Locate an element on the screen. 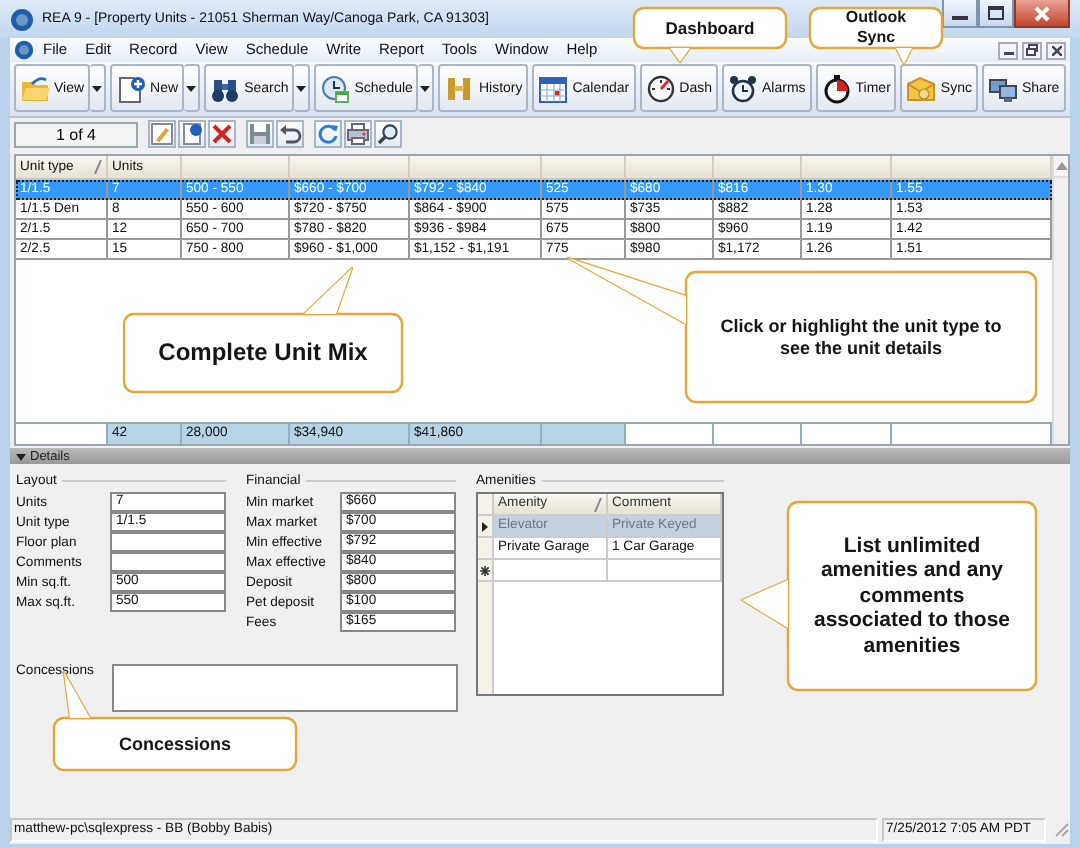 The height and width of the screenshot is (848, 1080). collapse-icon is located at coordinates (21, 456).